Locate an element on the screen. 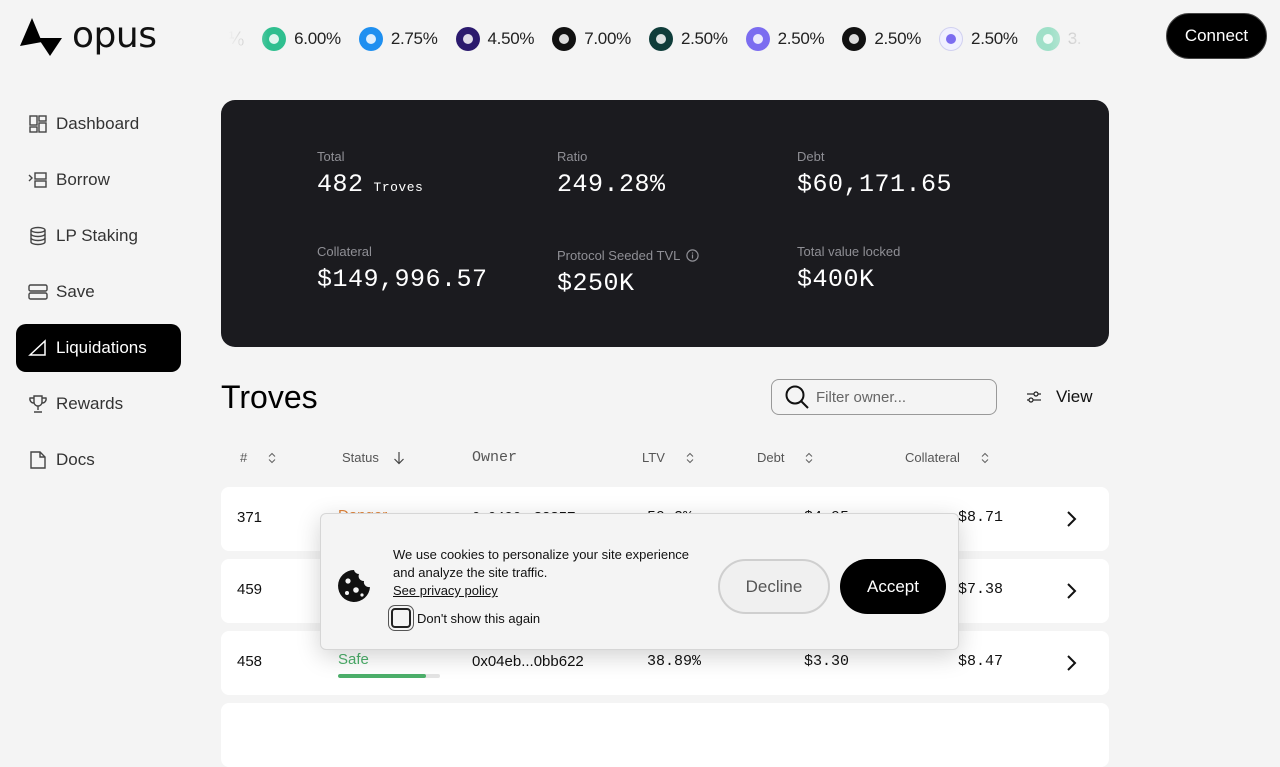  stat-debt: Debt $60,171.65 is located at coordinates (874, 174).